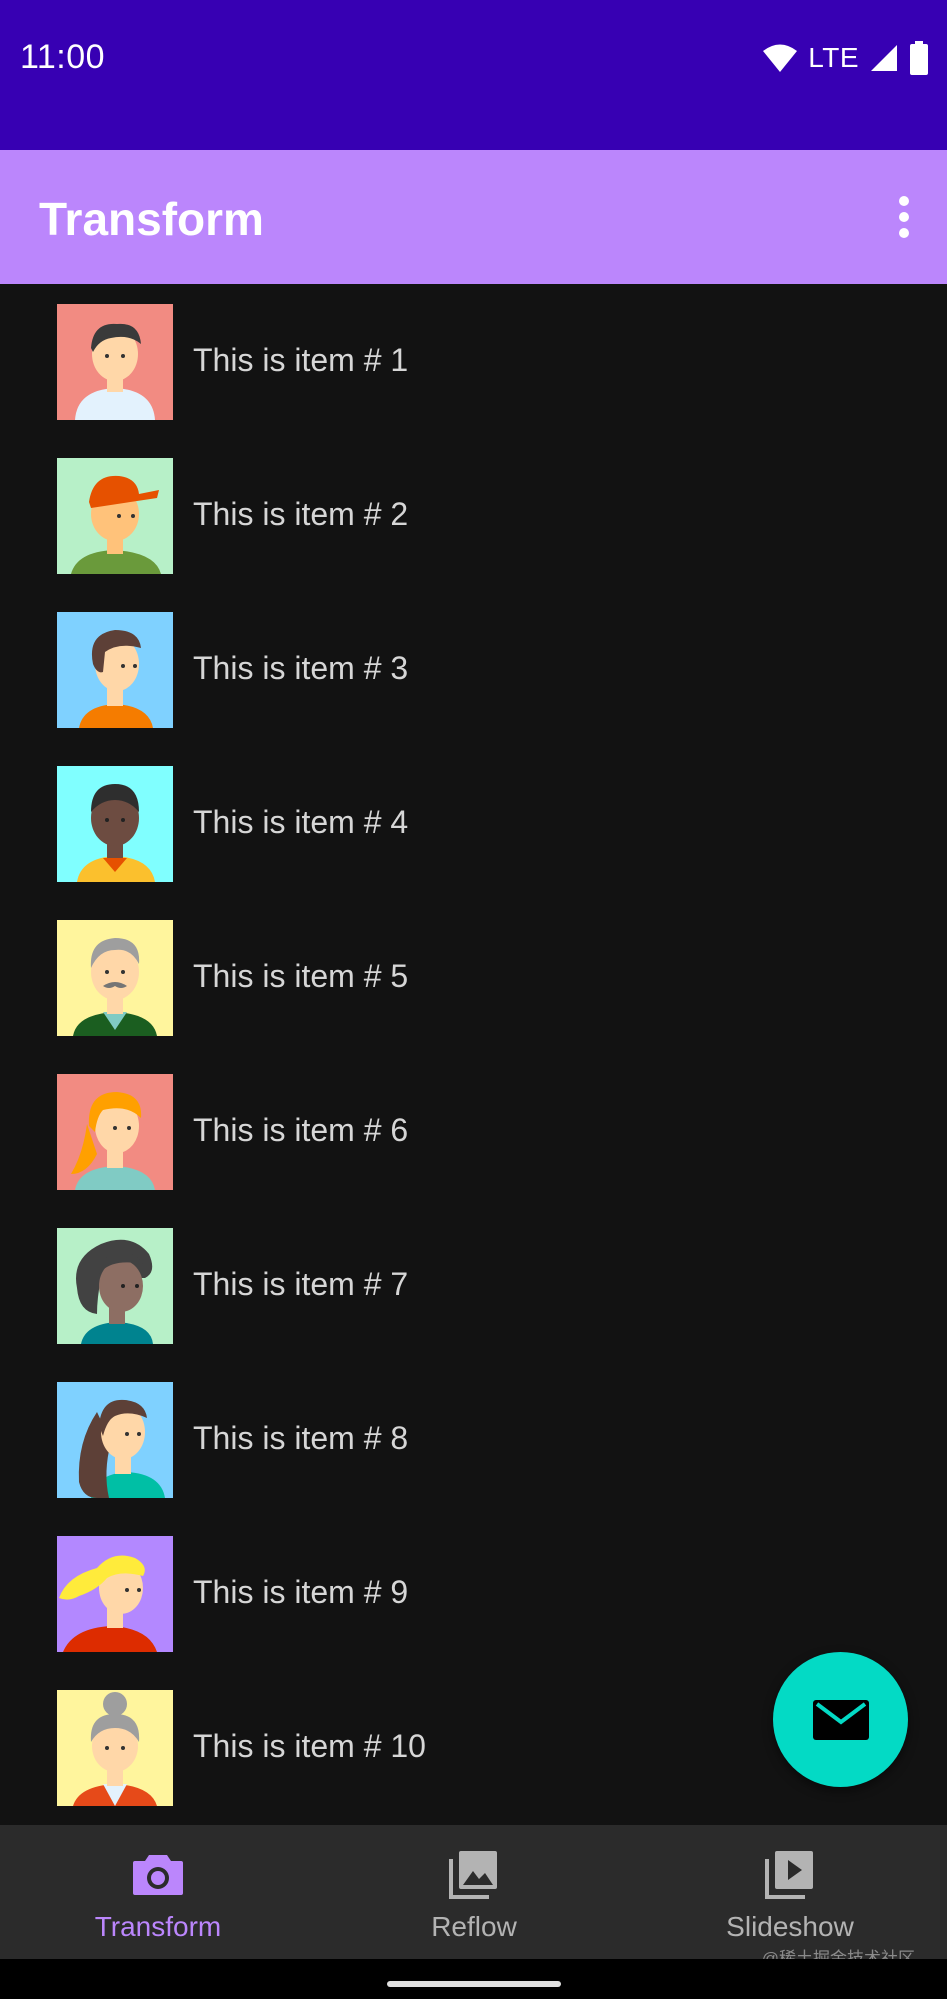 Image resolution: width=947 pixels, height=1999 pixels. What do you see at coordinates (158, 1875) in the screenshot?
I see `camera-icon` at bounding box center [158, 1875].